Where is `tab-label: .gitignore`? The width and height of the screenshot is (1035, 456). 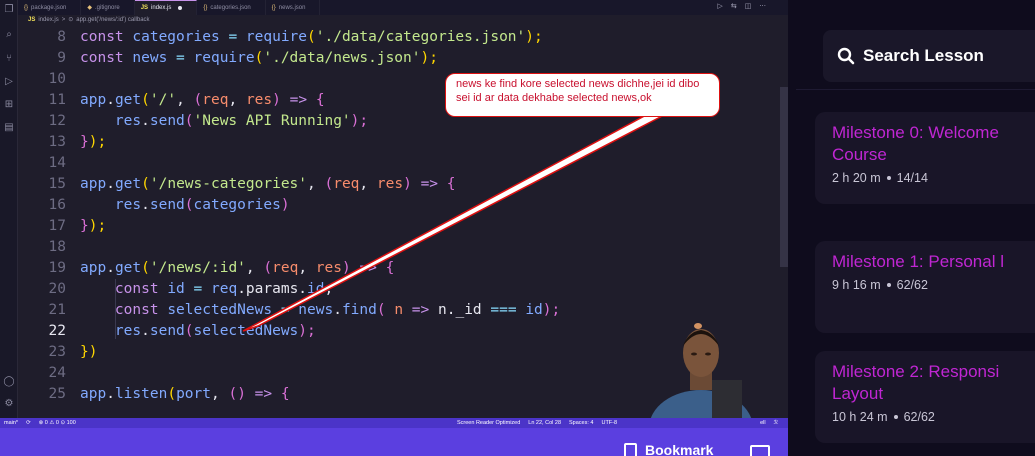
tab-label: .gitignore is located at coordinates (107, 7).